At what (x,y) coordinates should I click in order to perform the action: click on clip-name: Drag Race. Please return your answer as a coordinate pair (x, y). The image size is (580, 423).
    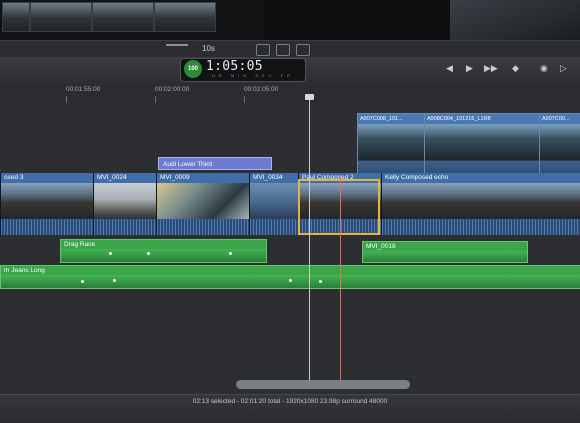
    Looking at the image, I should click on (163, 244).